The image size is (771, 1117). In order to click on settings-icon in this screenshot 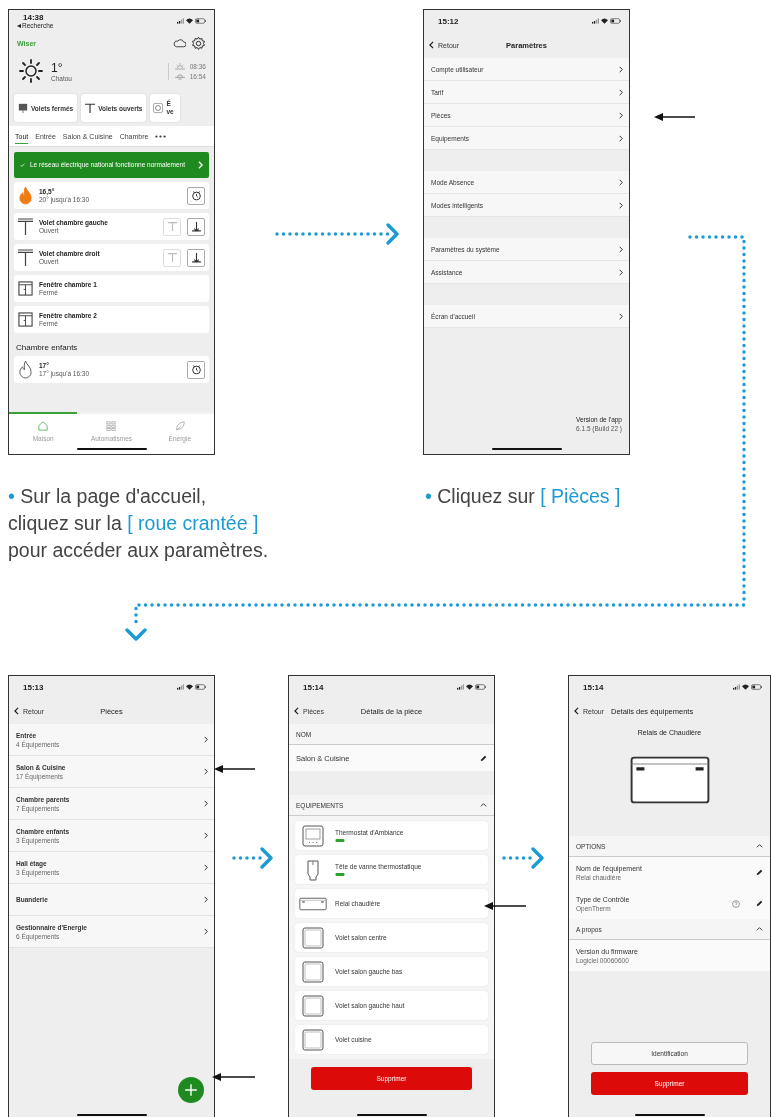, I will do `click(198, 43)`.